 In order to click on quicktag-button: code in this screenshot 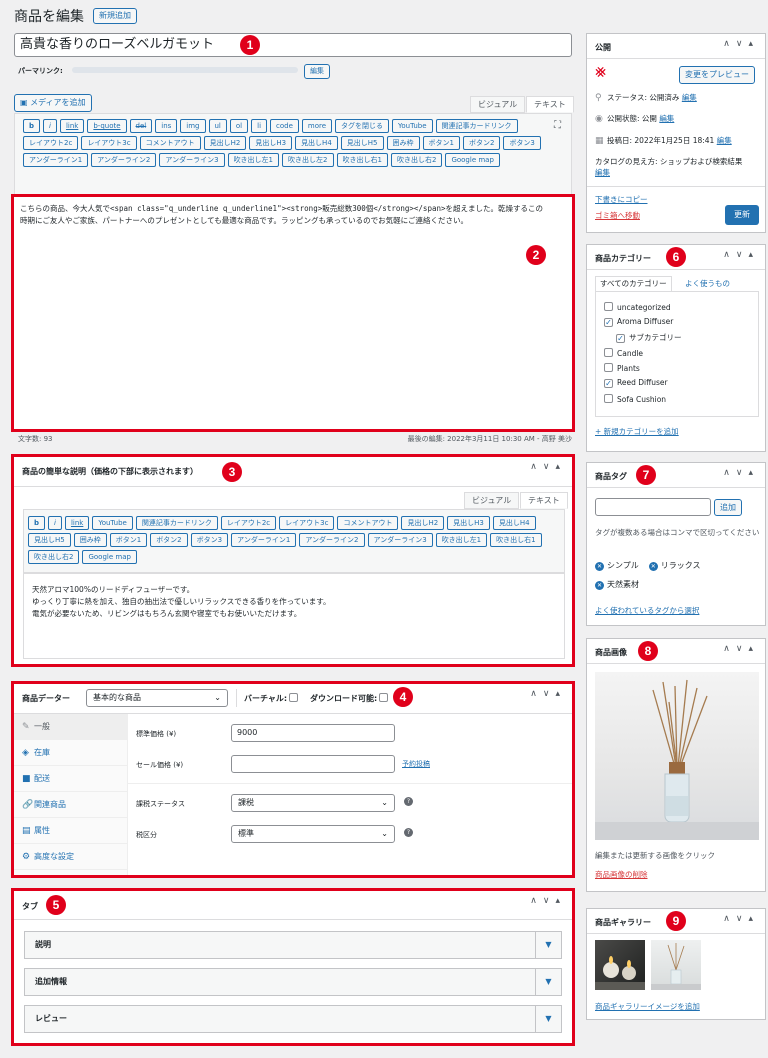, I will do `click(284, 126)`.